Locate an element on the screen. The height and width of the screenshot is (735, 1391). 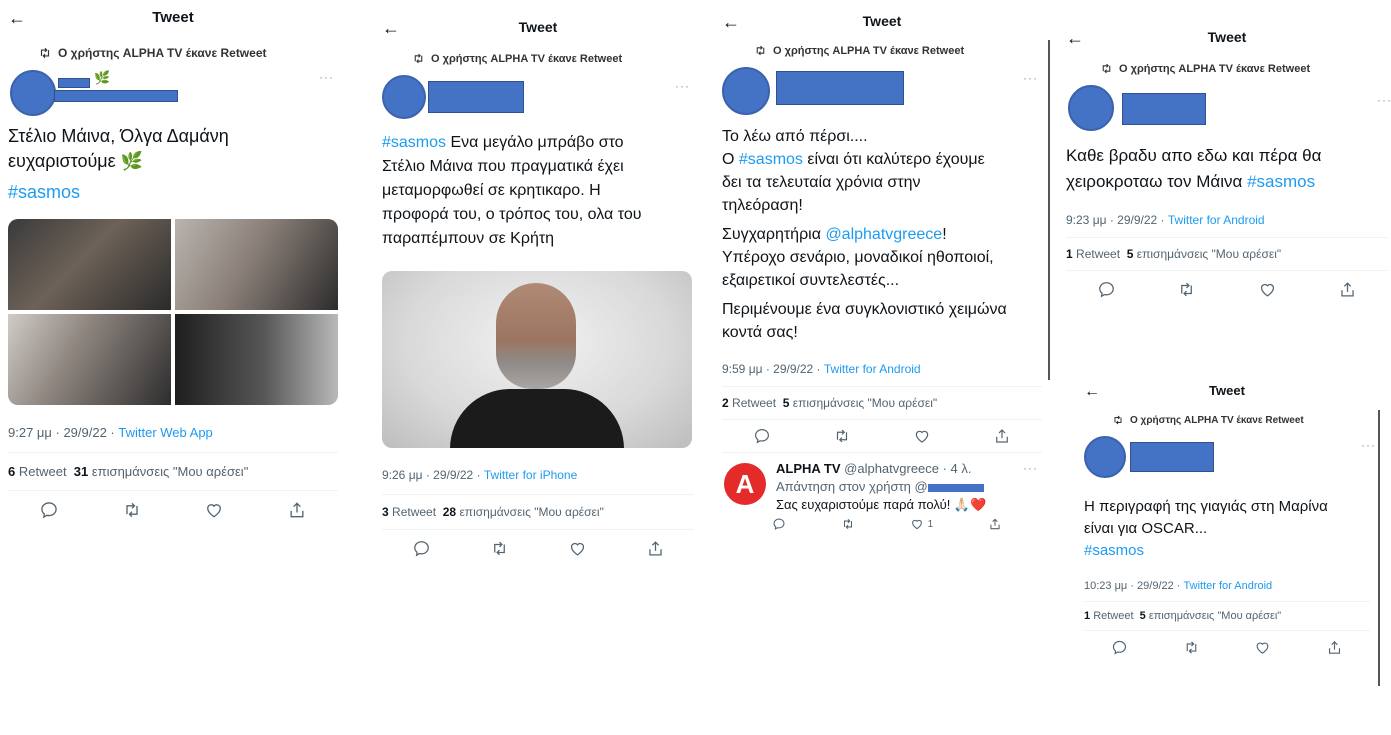
tweet-meta: 9:59 μμ · 29/9/22 · Twitter for Android is located at coordinates (882, 369).